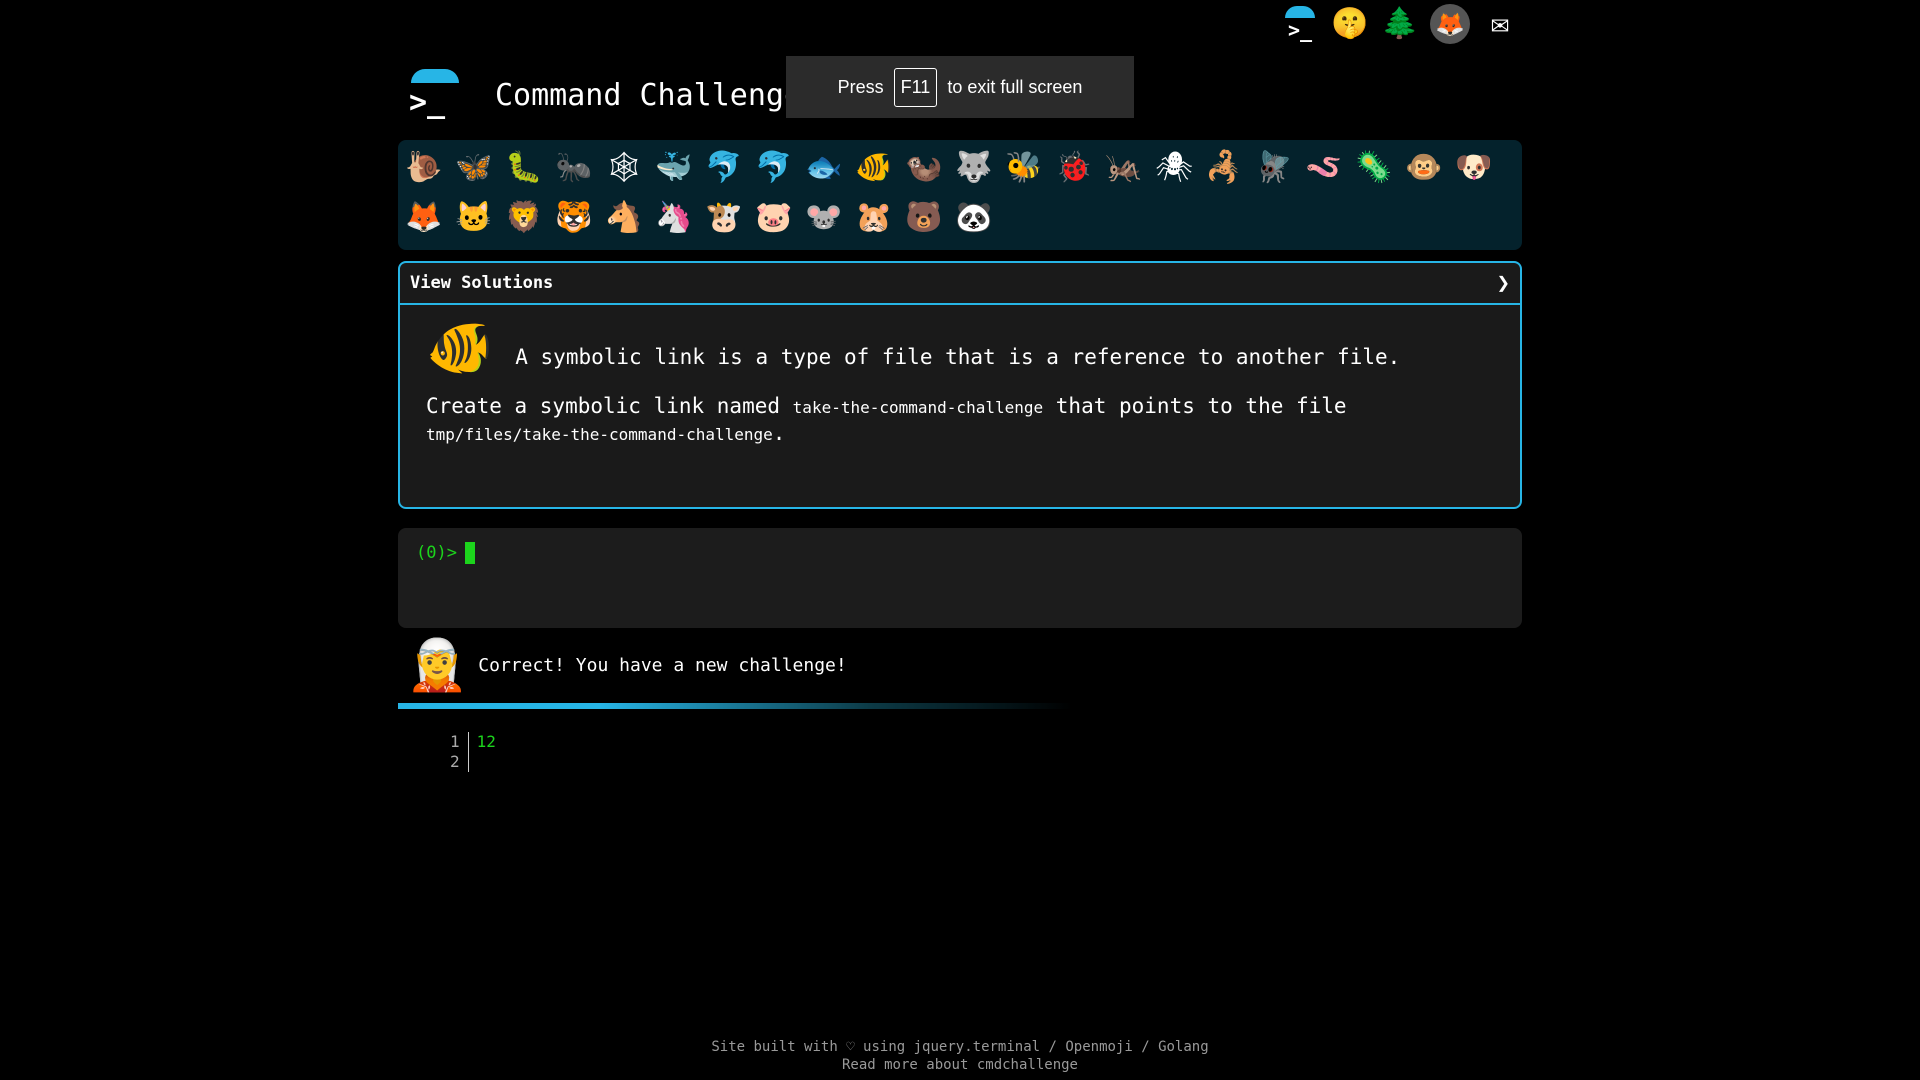 This screenshot has width=1920, height=1080. What do you see at coordinates (1324, 168) in the screenshot?
I see `animal-challenge-icon: 🪱` at bounding box center [1324, 168].